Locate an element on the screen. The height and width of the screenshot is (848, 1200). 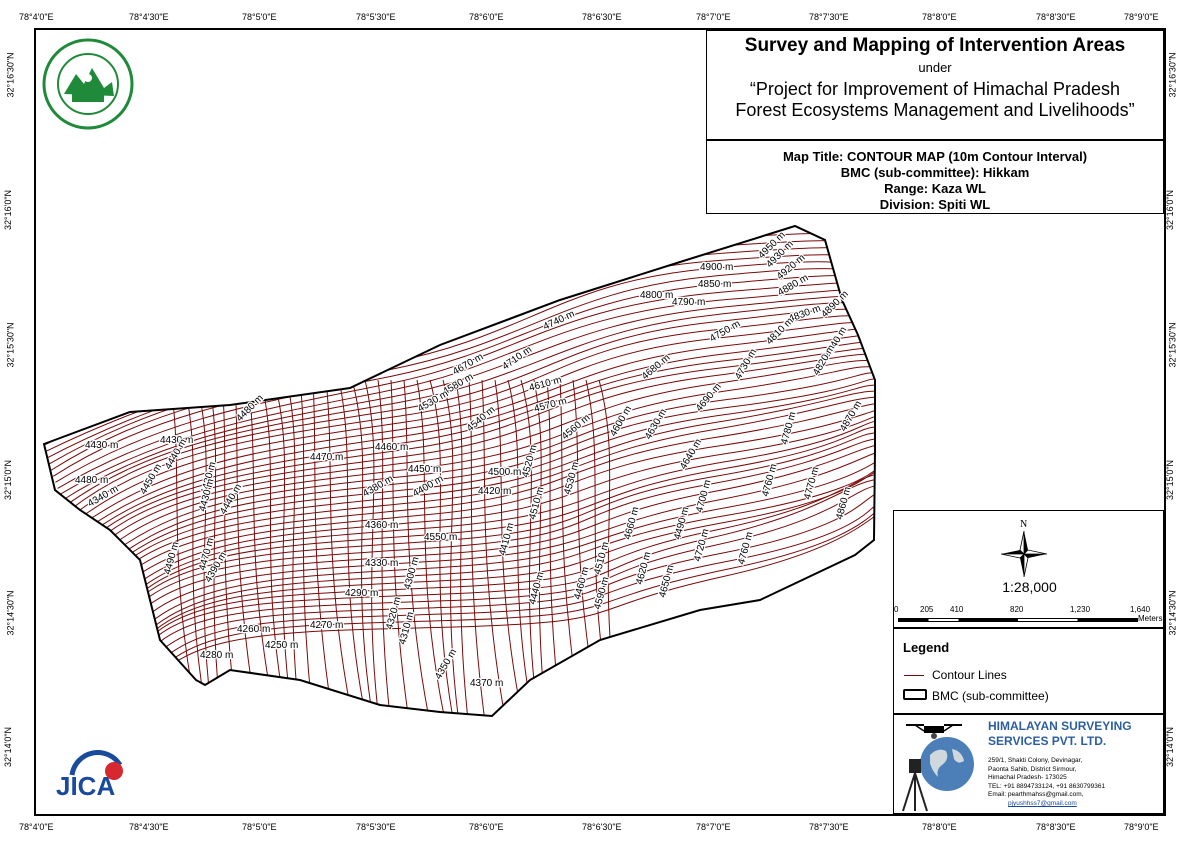
legend-contour-label: Contour Lines is located at coordinates (969, 675).